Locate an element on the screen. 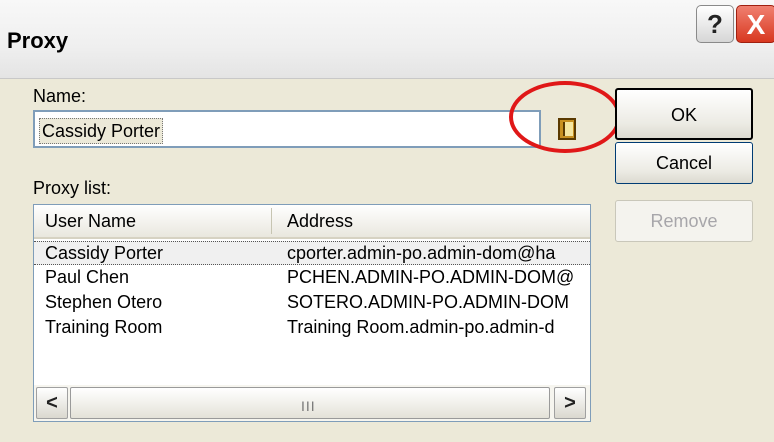 The image size is (774, 442). list-item: Stephen Otero SOTERO.ADMIN-PO.ADMIN-DOM is located at coordinates (312, 303).